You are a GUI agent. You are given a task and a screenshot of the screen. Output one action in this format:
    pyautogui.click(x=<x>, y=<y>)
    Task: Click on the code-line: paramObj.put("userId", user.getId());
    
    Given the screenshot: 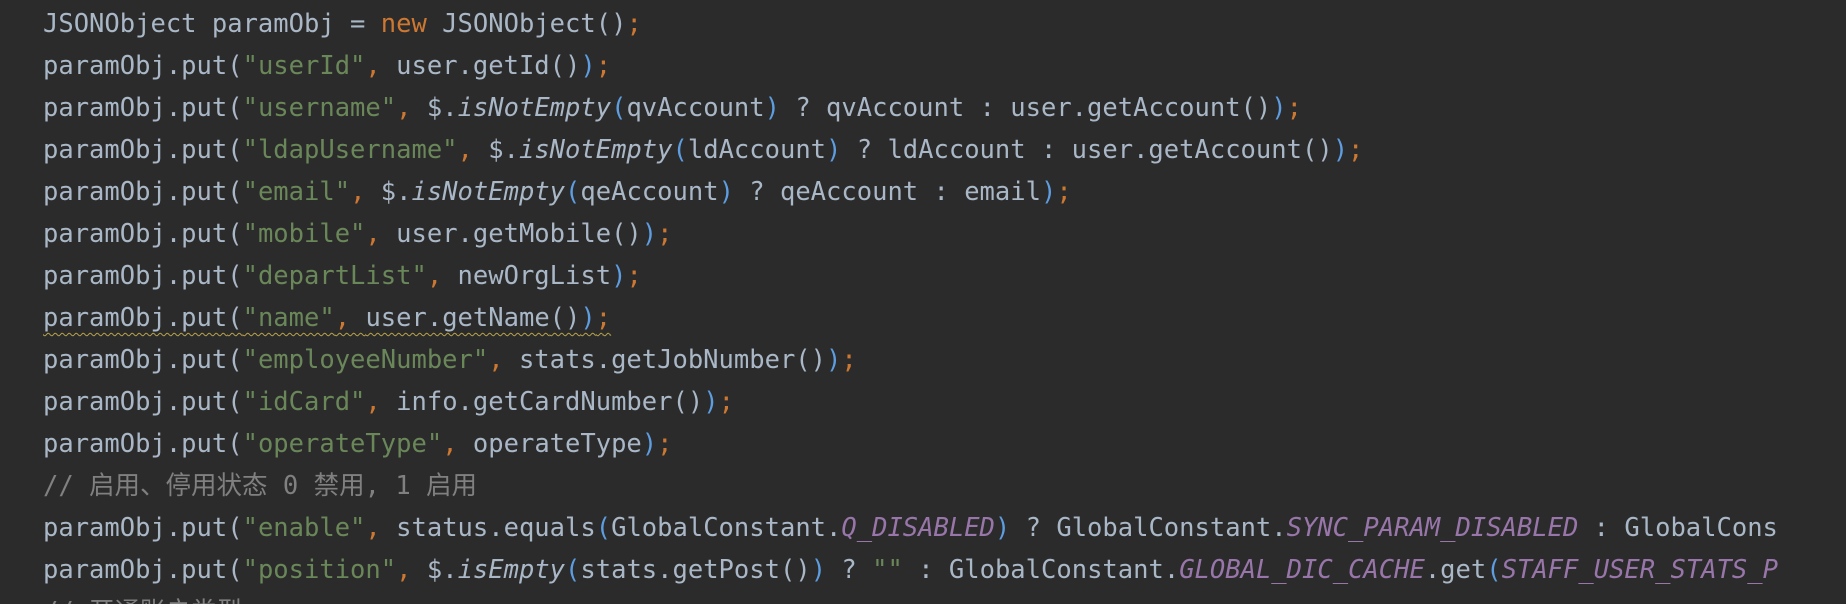 What is the action you would take?
    pyautogui.click(x=910, y=66)
    